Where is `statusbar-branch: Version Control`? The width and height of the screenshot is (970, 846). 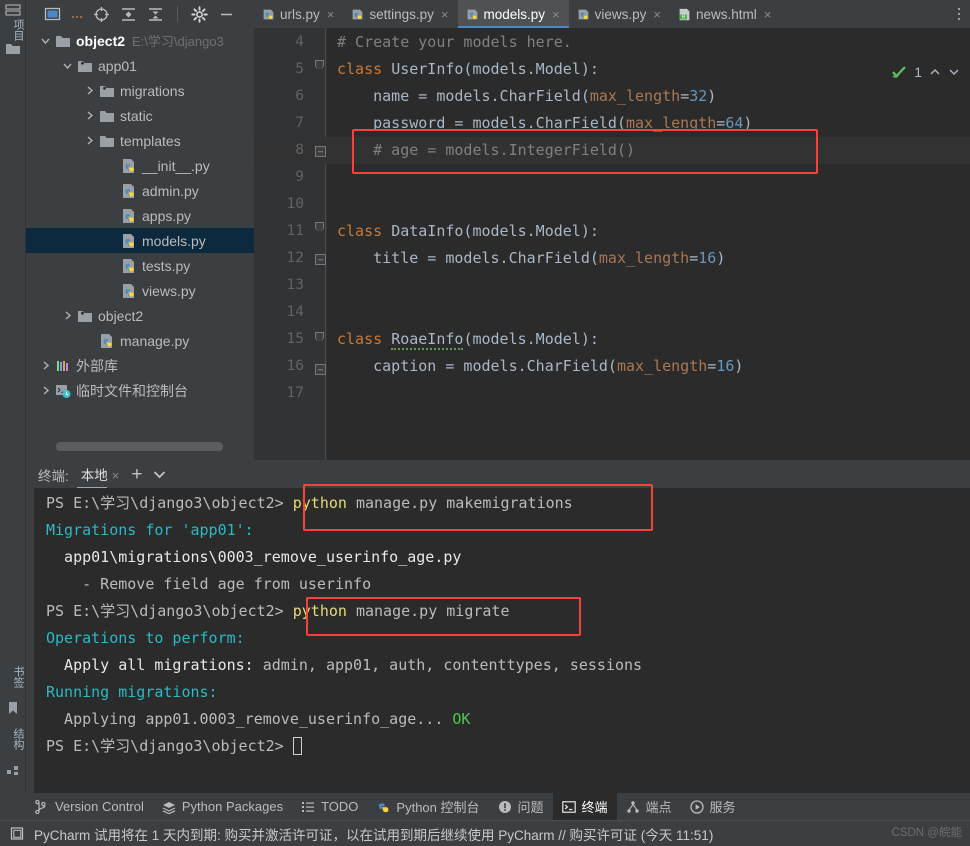
statusbar-branch: Version Control is located at coordinates (89, 806).